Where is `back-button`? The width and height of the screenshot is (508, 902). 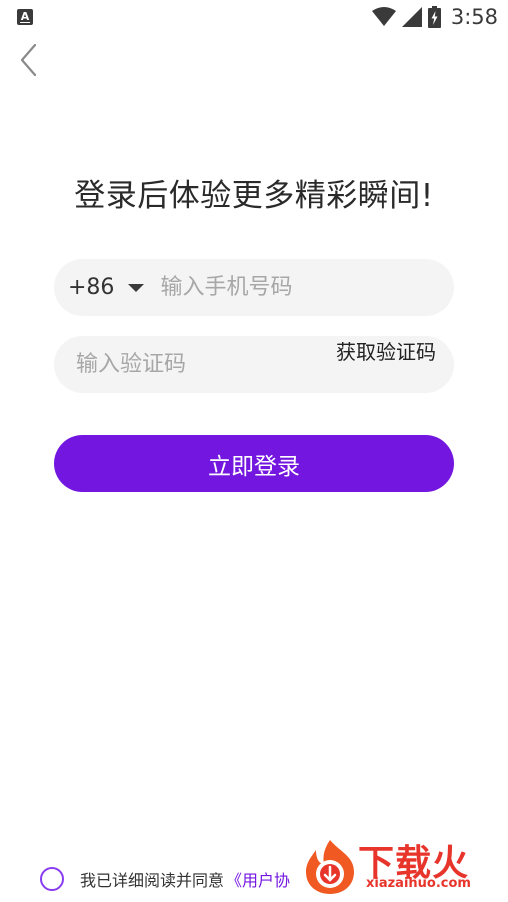 back-button is located at coordinates (30, 60).